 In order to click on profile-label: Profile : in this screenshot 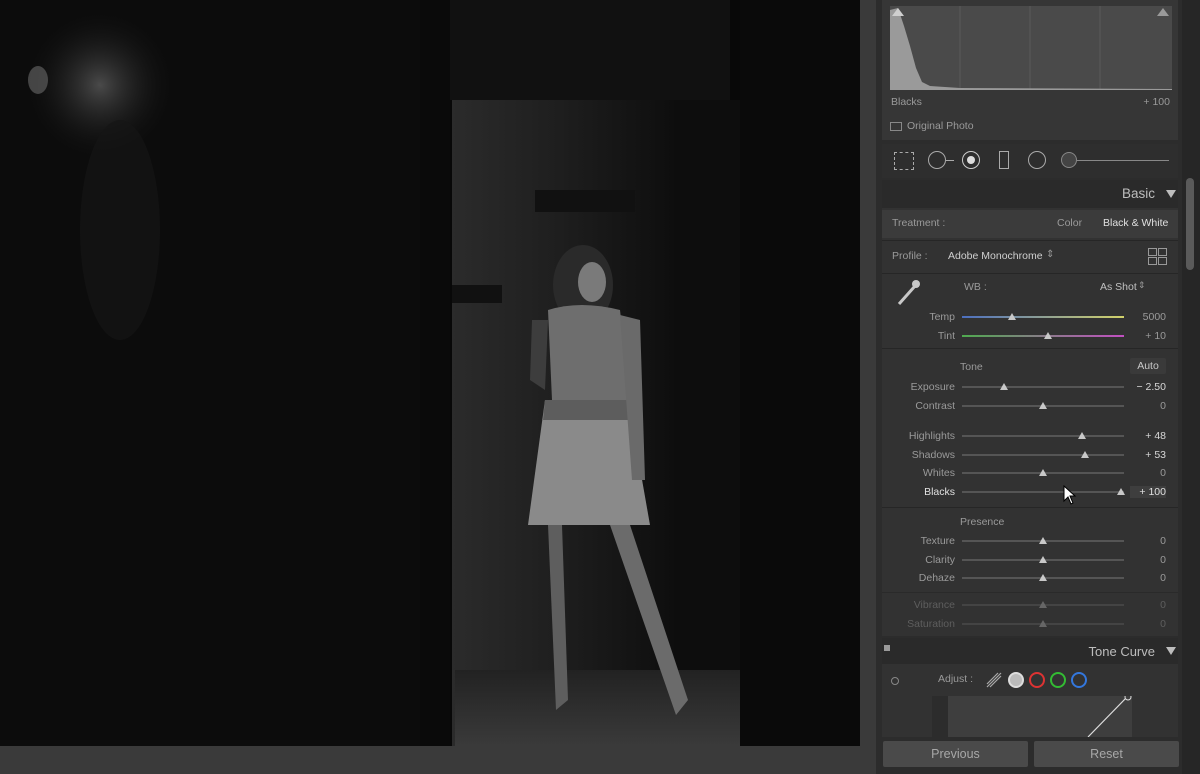, I will do `click(910, 256)`.